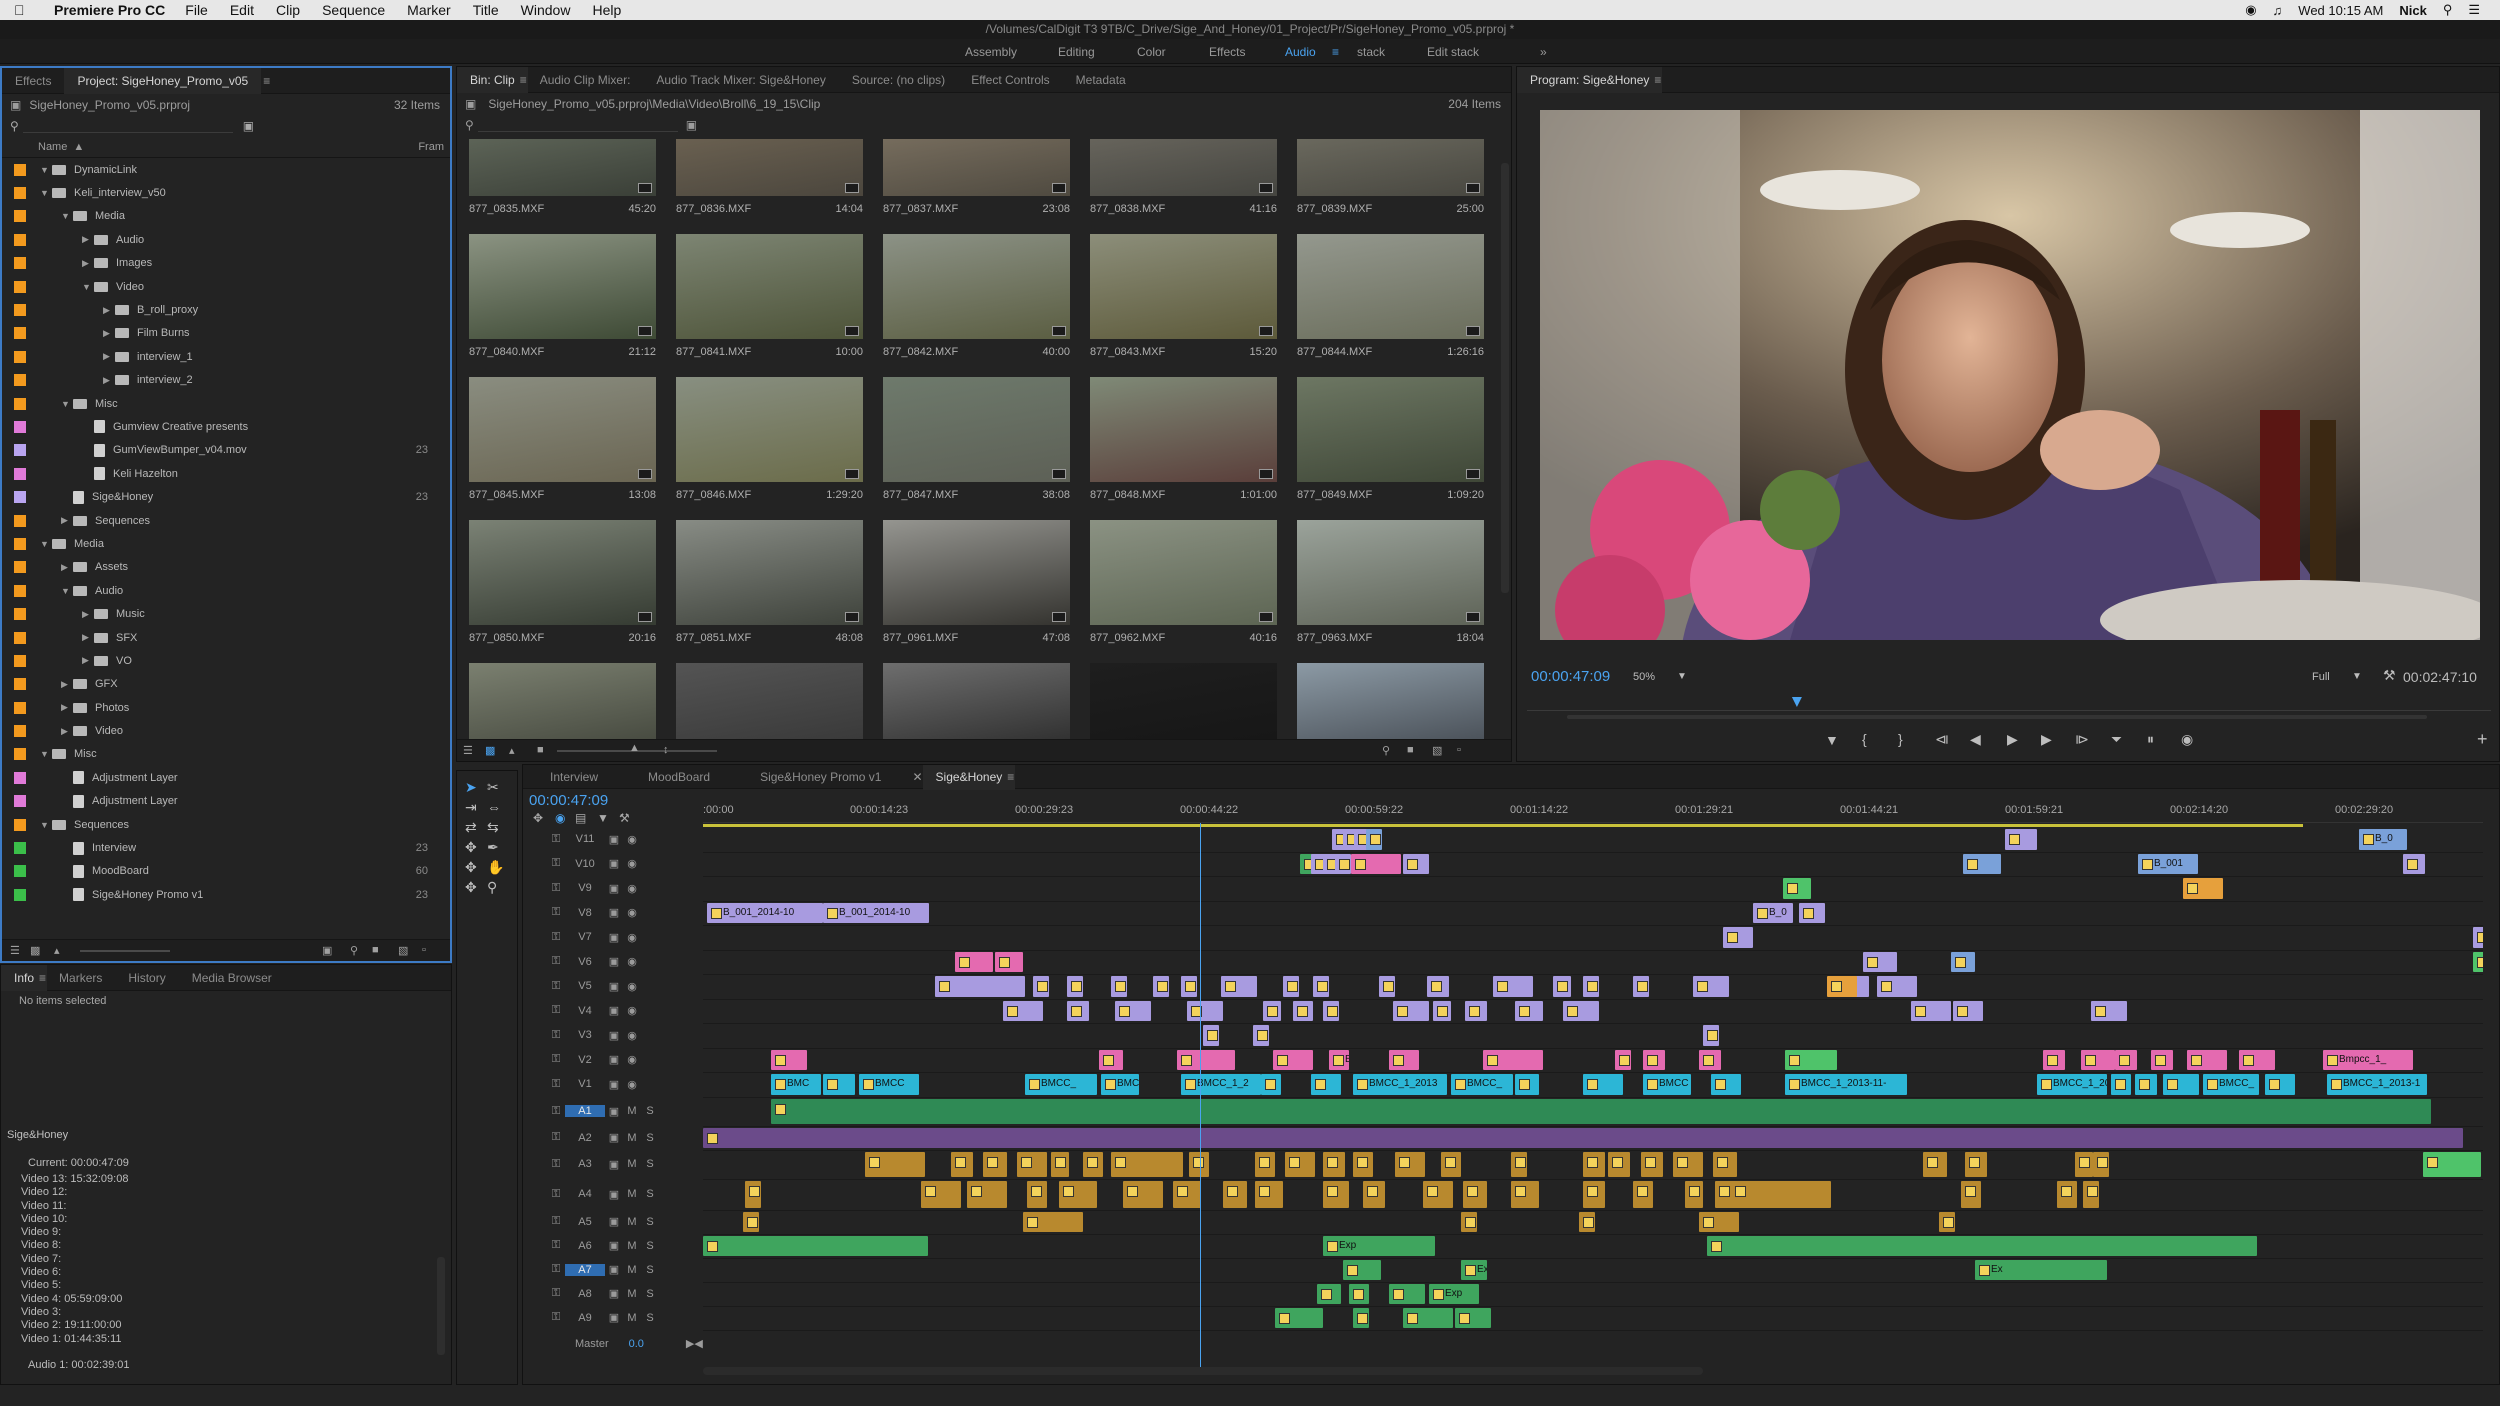 The width and height of the screenshot is (2500, 1406). What do you see at coordinates (471, 787) in the screenshot?
I see `selection-tool-icon: ➤` at bounding box center [471, 787].